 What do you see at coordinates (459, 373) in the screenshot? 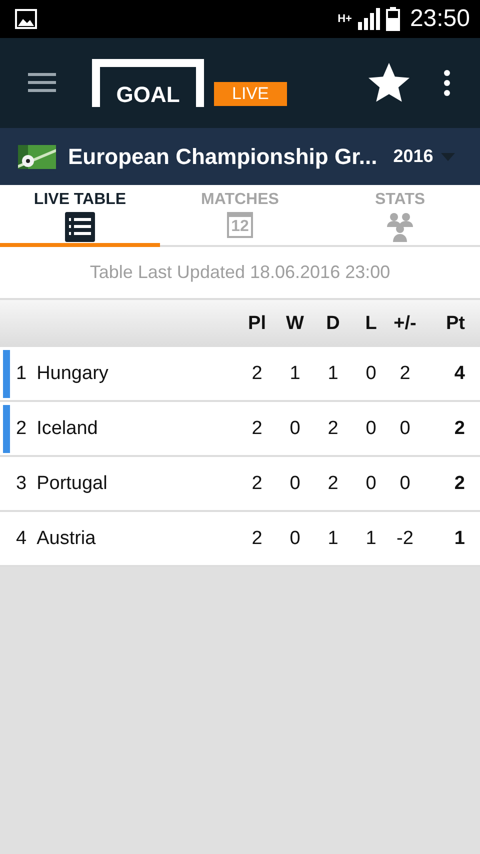
I see `table-cell-text: 4` at bounding box center [459, 373].